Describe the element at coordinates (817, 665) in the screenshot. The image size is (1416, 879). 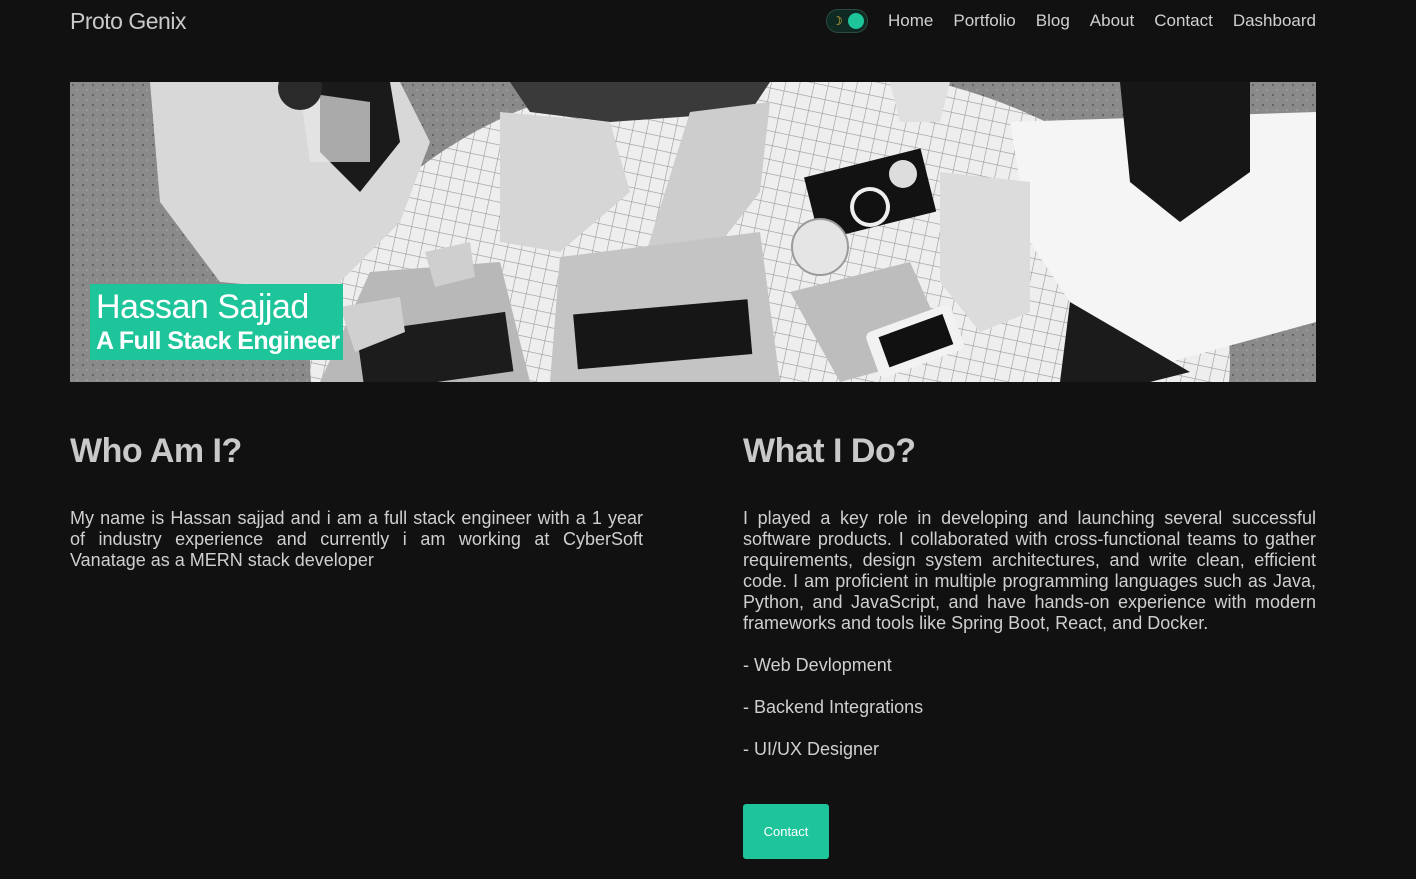
I see `skill-item: - Web Devlopment` at that location.